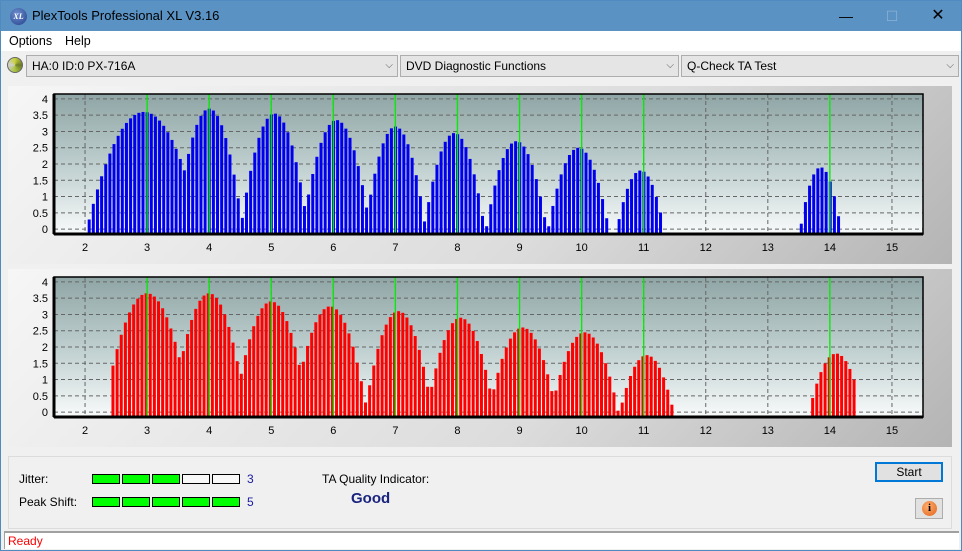 The height and width of the screenshot is (551, 962). Describe the element at coordinates (846, 16) in the screenshot. I see `minimize-button: —` at that location.